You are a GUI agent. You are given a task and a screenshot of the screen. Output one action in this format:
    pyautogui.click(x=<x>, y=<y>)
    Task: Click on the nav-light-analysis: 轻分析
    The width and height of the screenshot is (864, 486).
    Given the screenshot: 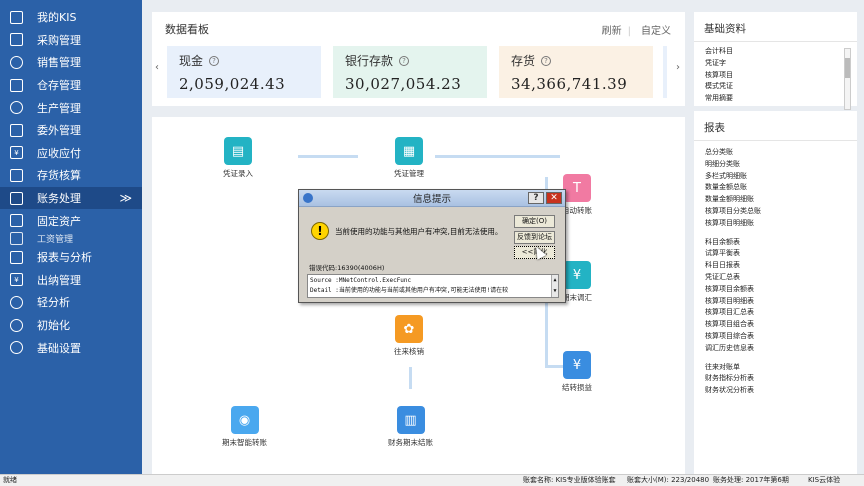 What is the action you would take?
    pyautogui.click(x=71, y=302)
    